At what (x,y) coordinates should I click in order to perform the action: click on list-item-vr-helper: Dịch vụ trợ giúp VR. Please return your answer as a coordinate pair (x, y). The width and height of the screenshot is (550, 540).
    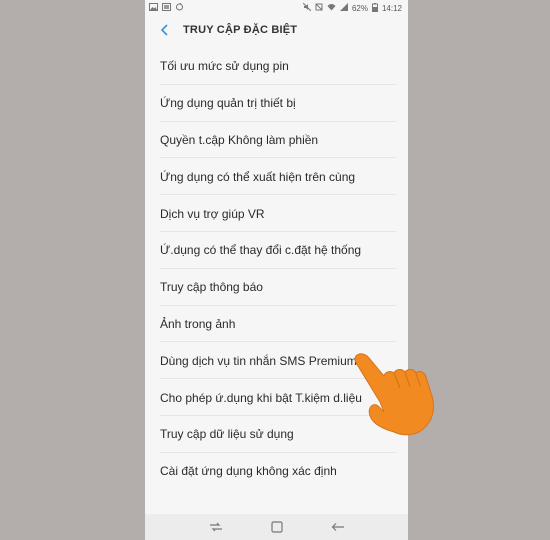
    Looking at the image, I should click on (276, 213).